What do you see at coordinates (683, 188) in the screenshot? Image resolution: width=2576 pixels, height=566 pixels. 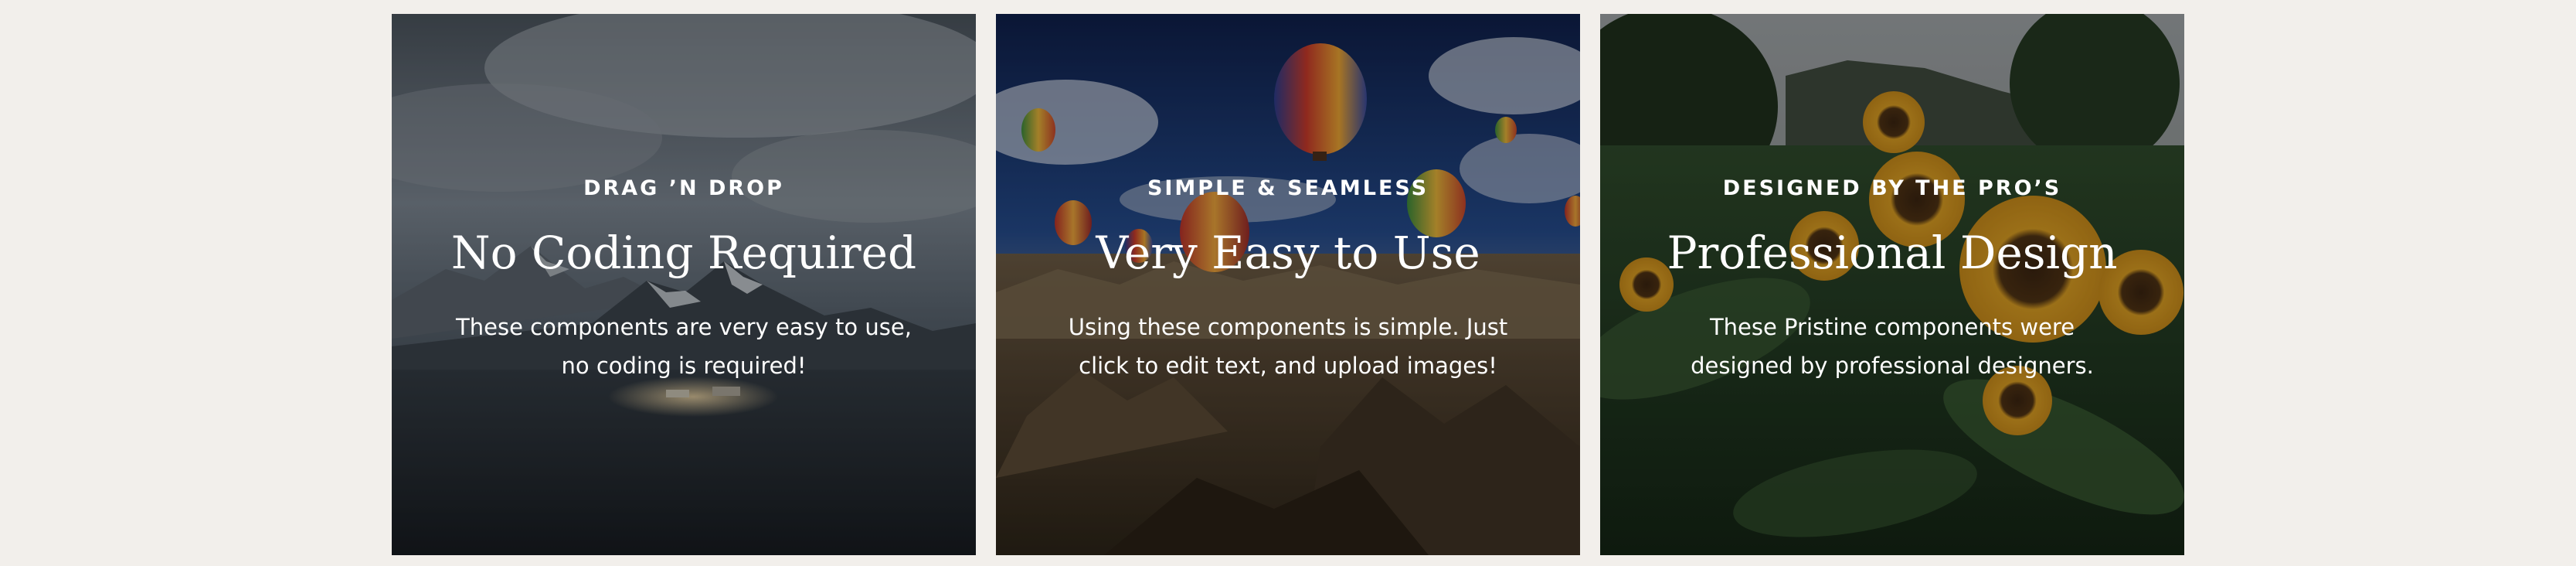 I see `card-eyebrow: DRAG ’N DROP` at bounding box center [683, 188].